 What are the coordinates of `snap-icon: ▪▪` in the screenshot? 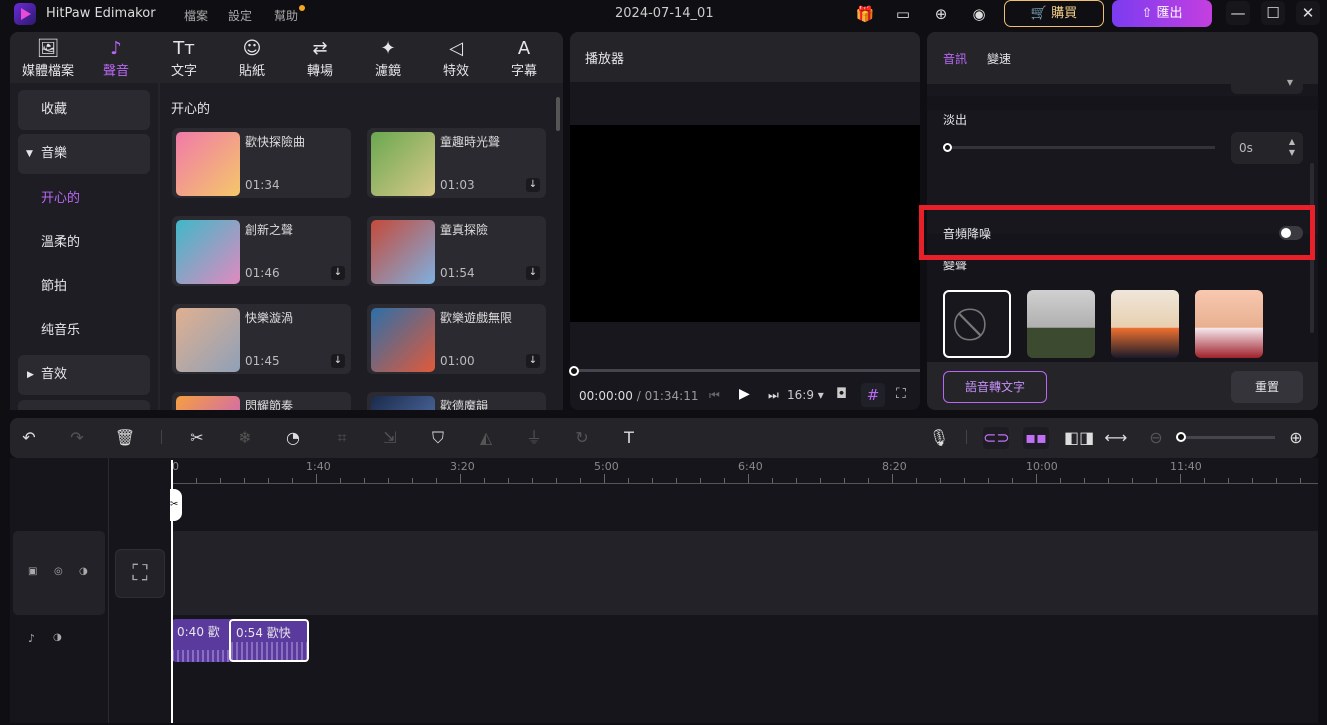 It's located at (1036, 438).